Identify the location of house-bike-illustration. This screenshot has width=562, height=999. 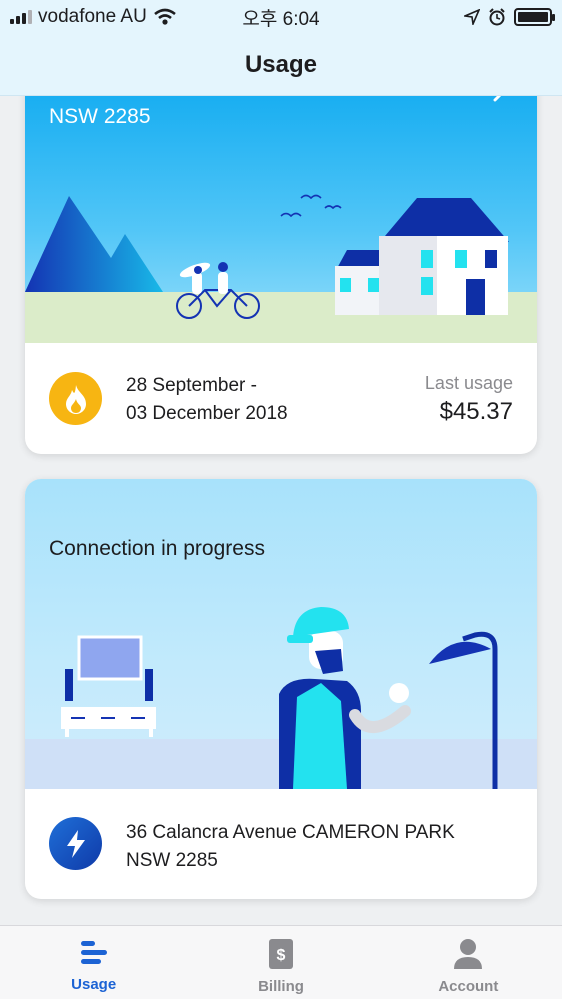
(267, 256).